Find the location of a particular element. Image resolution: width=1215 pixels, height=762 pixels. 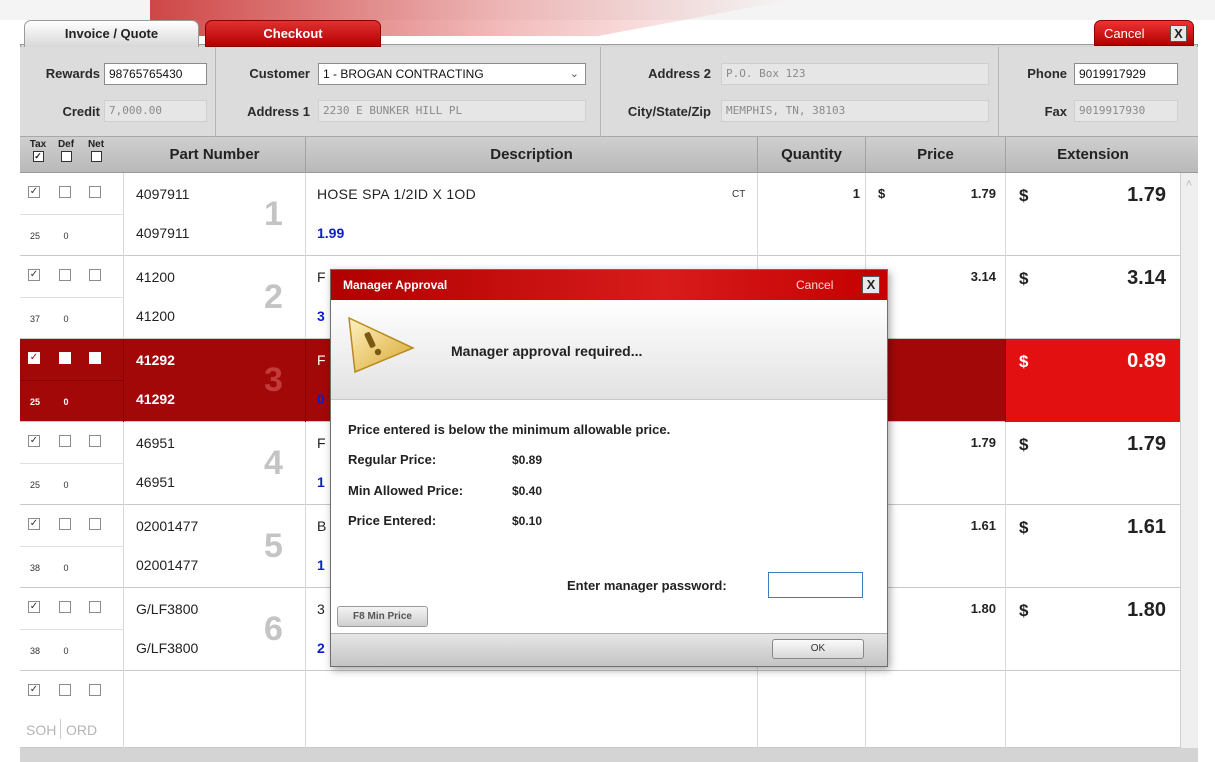

ord-label: ORD is located at coordinates (82, 730).